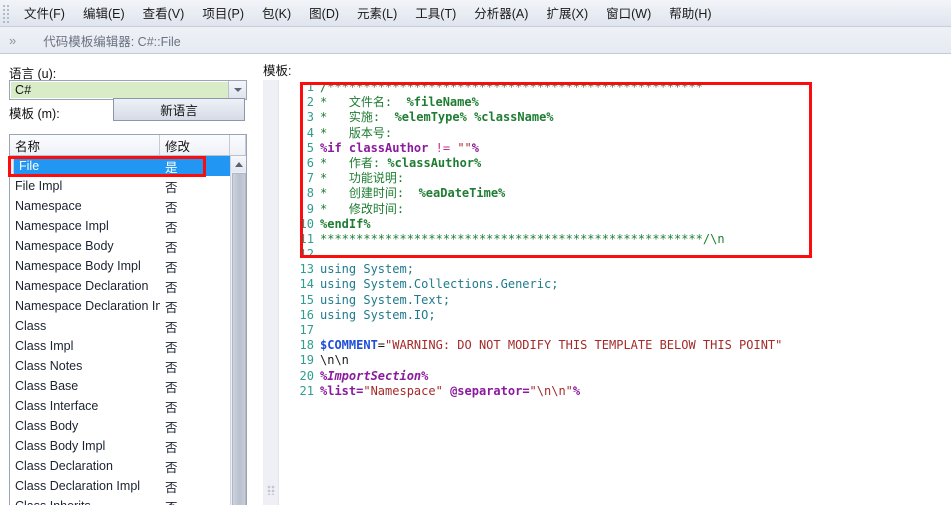 The image size is (951, 505). Describe the element at coordinates (120, 246) in the screenshot. I see `table-row: Namespace Body 否` at that location.